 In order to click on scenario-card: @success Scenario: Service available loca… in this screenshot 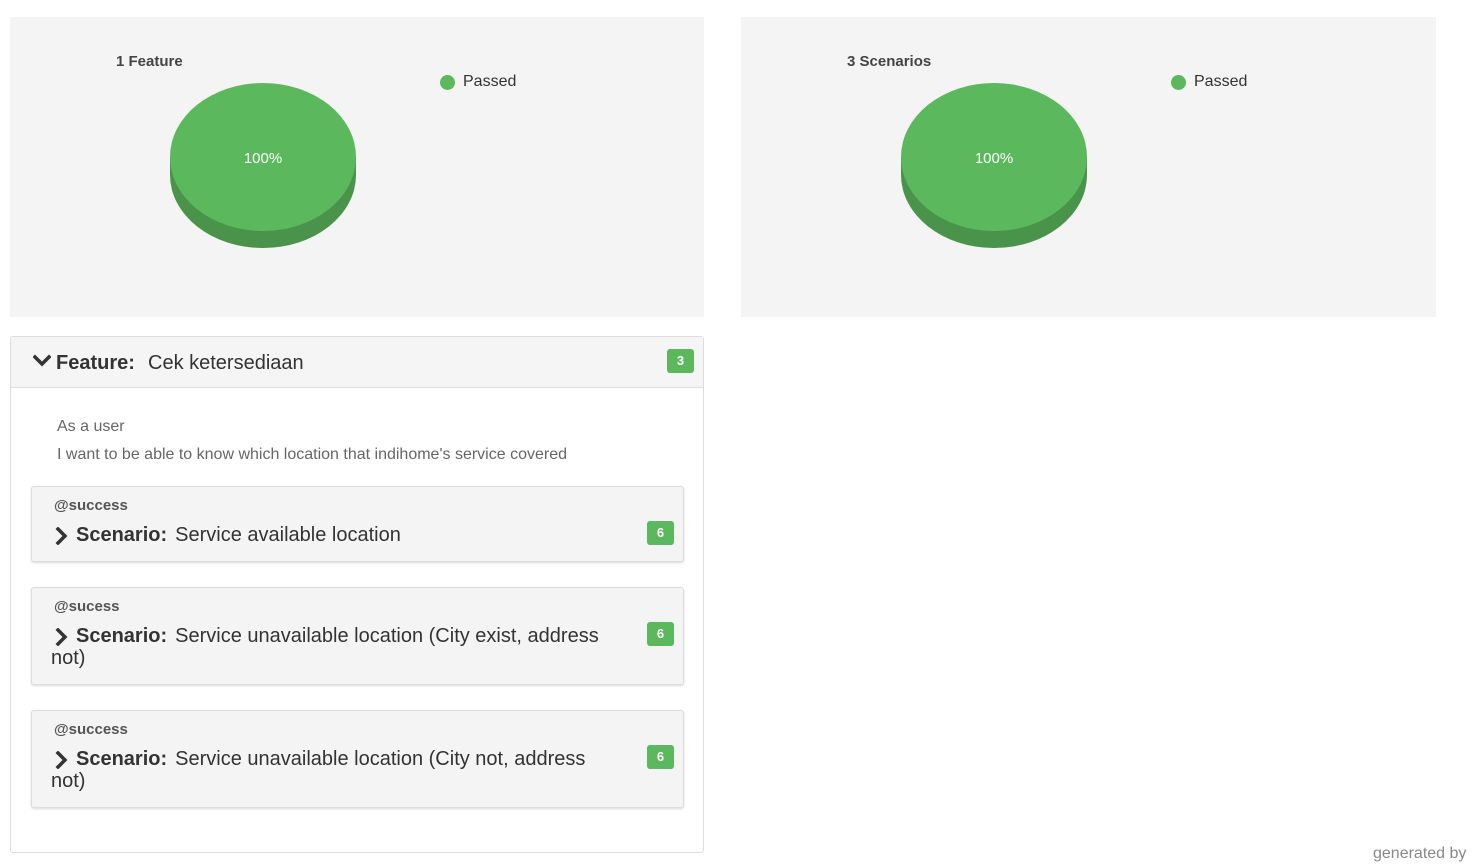, I will do `click(357, 524)`.